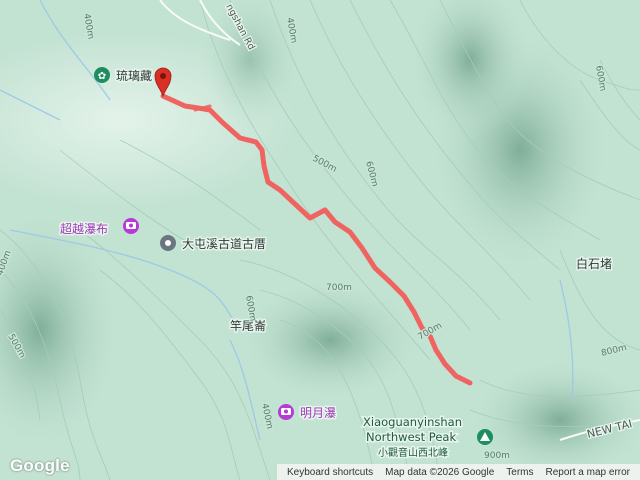 The image size is (640, 480). What do you see at coordinates (318, 413) in the screenshot?
I see `poi-label-mingyue: 明月瀑` at bounding box center [318, 413].